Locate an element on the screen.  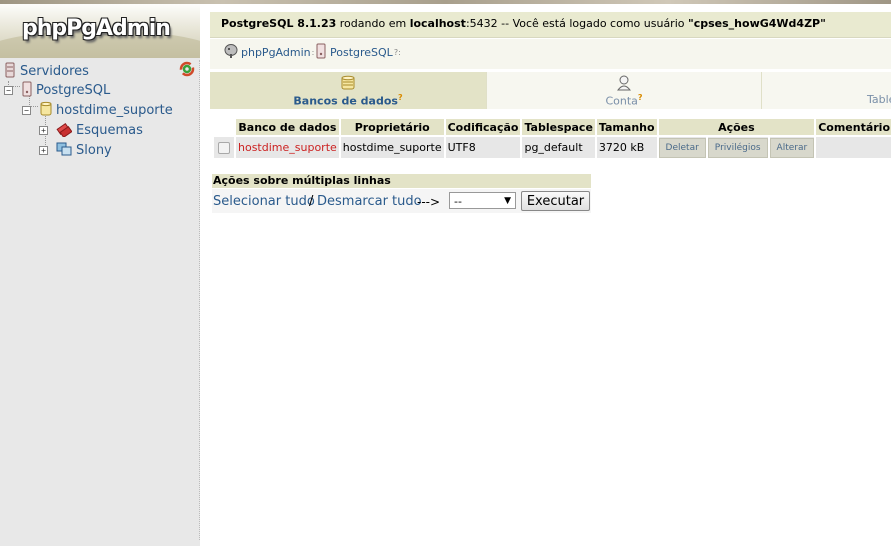
size-cell: 3720 kB is located at coordinates (626, 147).